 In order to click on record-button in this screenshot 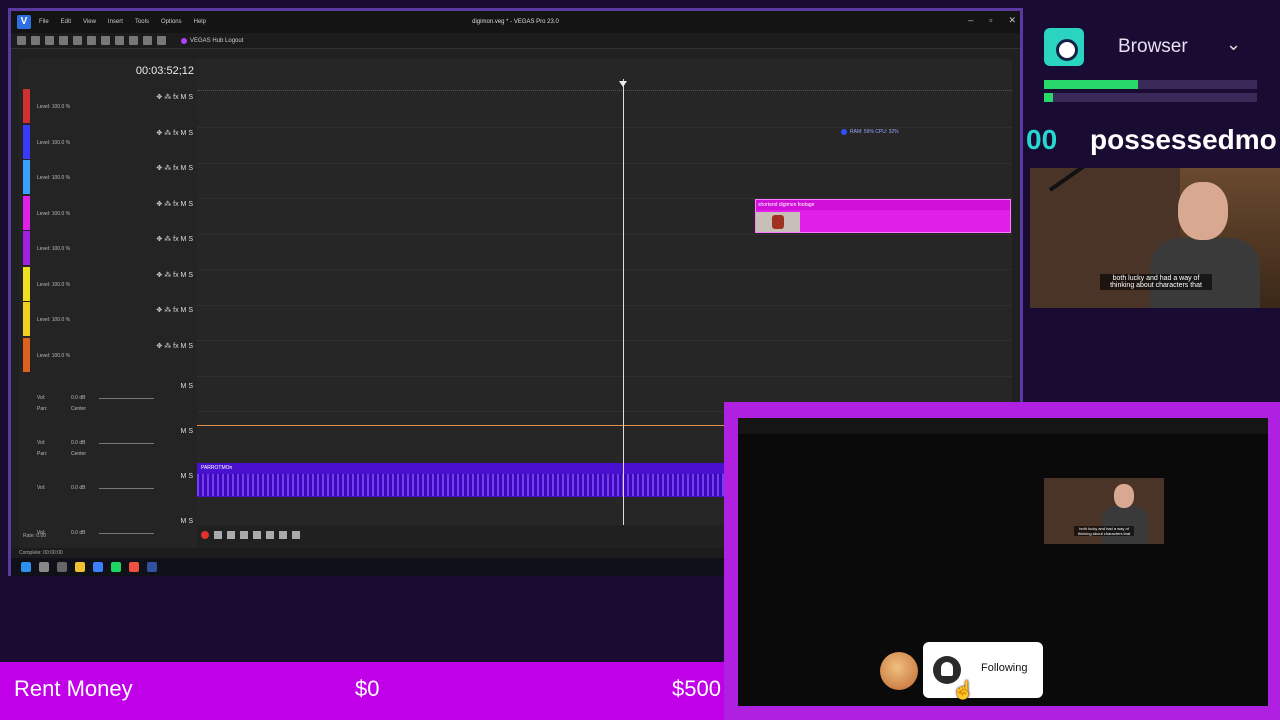, I will do `click(205, 535)`.